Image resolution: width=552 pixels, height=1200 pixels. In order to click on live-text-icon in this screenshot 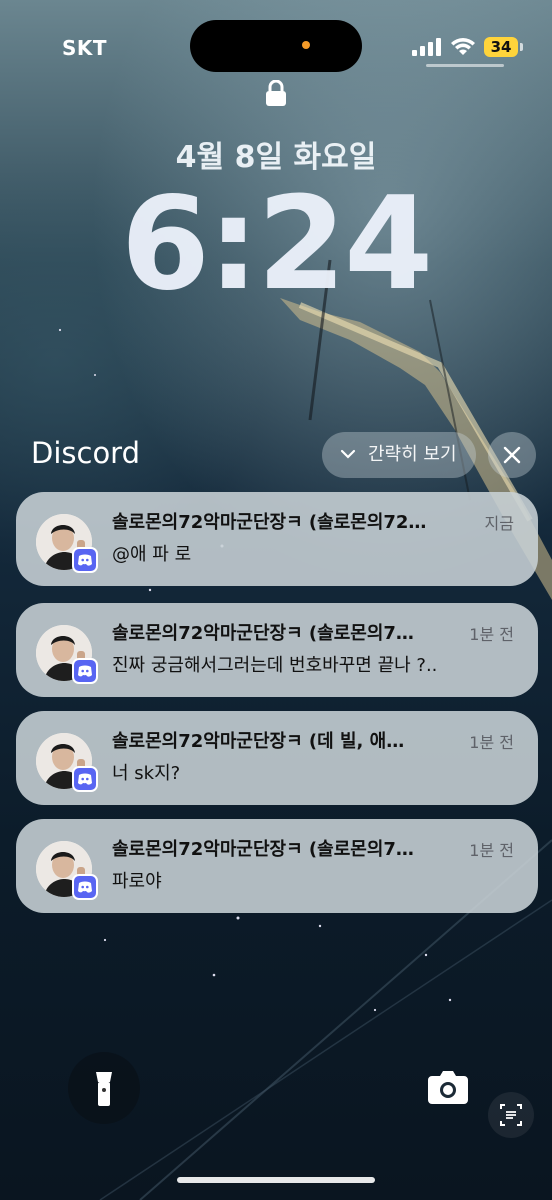, I will do `click(511, 1115)`.